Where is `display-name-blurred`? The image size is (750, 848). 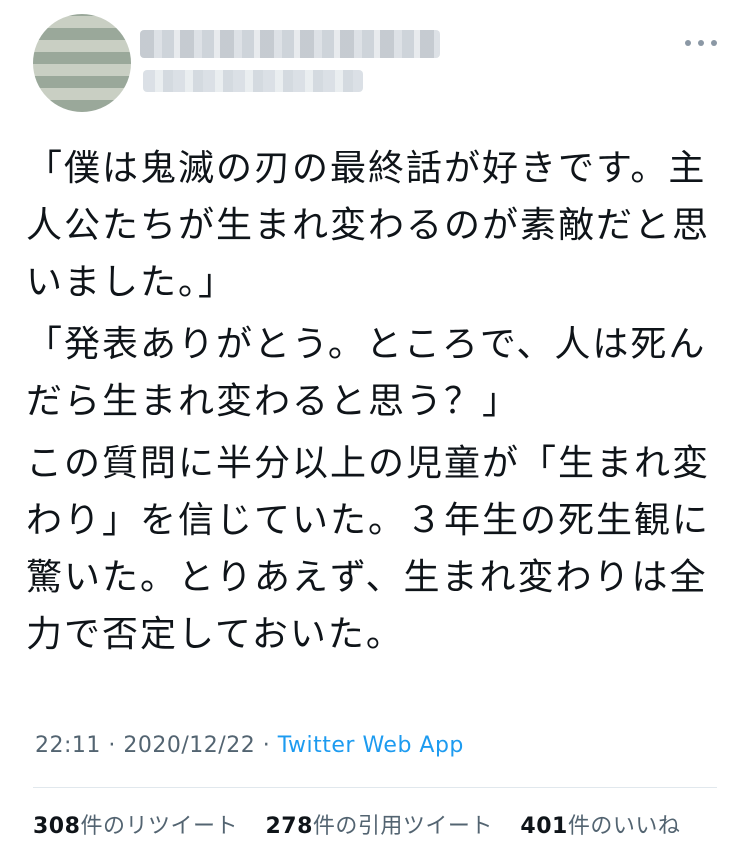
display-name-blurred is located at coordinates (290, 44).